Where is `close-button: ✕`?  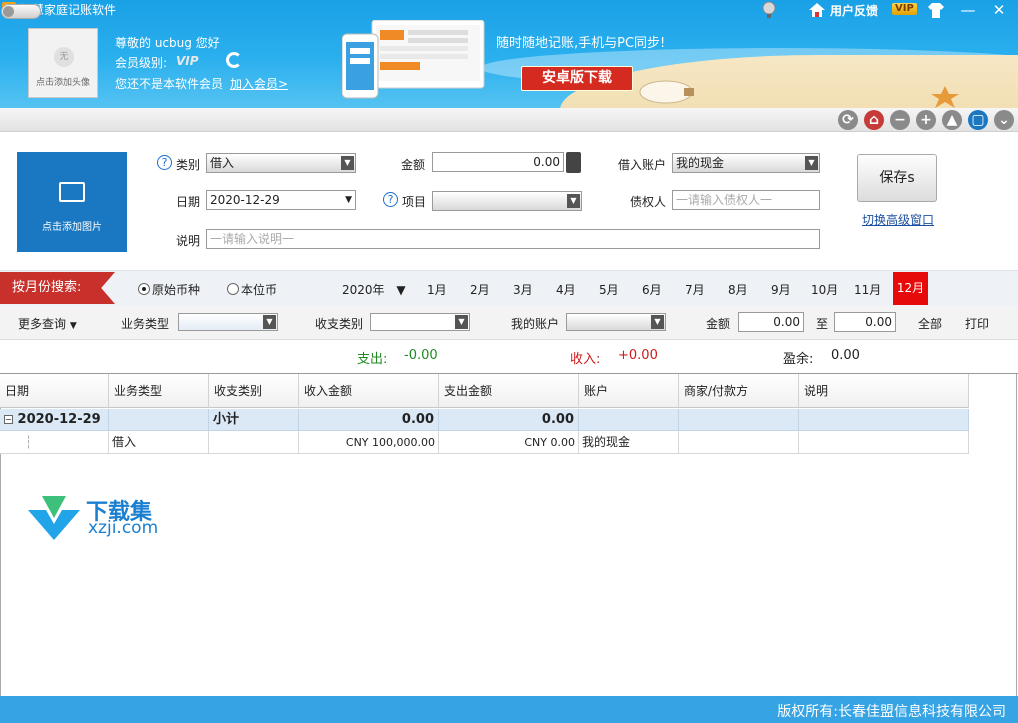 close-button: ✕ is located at coordinates (999, 10).